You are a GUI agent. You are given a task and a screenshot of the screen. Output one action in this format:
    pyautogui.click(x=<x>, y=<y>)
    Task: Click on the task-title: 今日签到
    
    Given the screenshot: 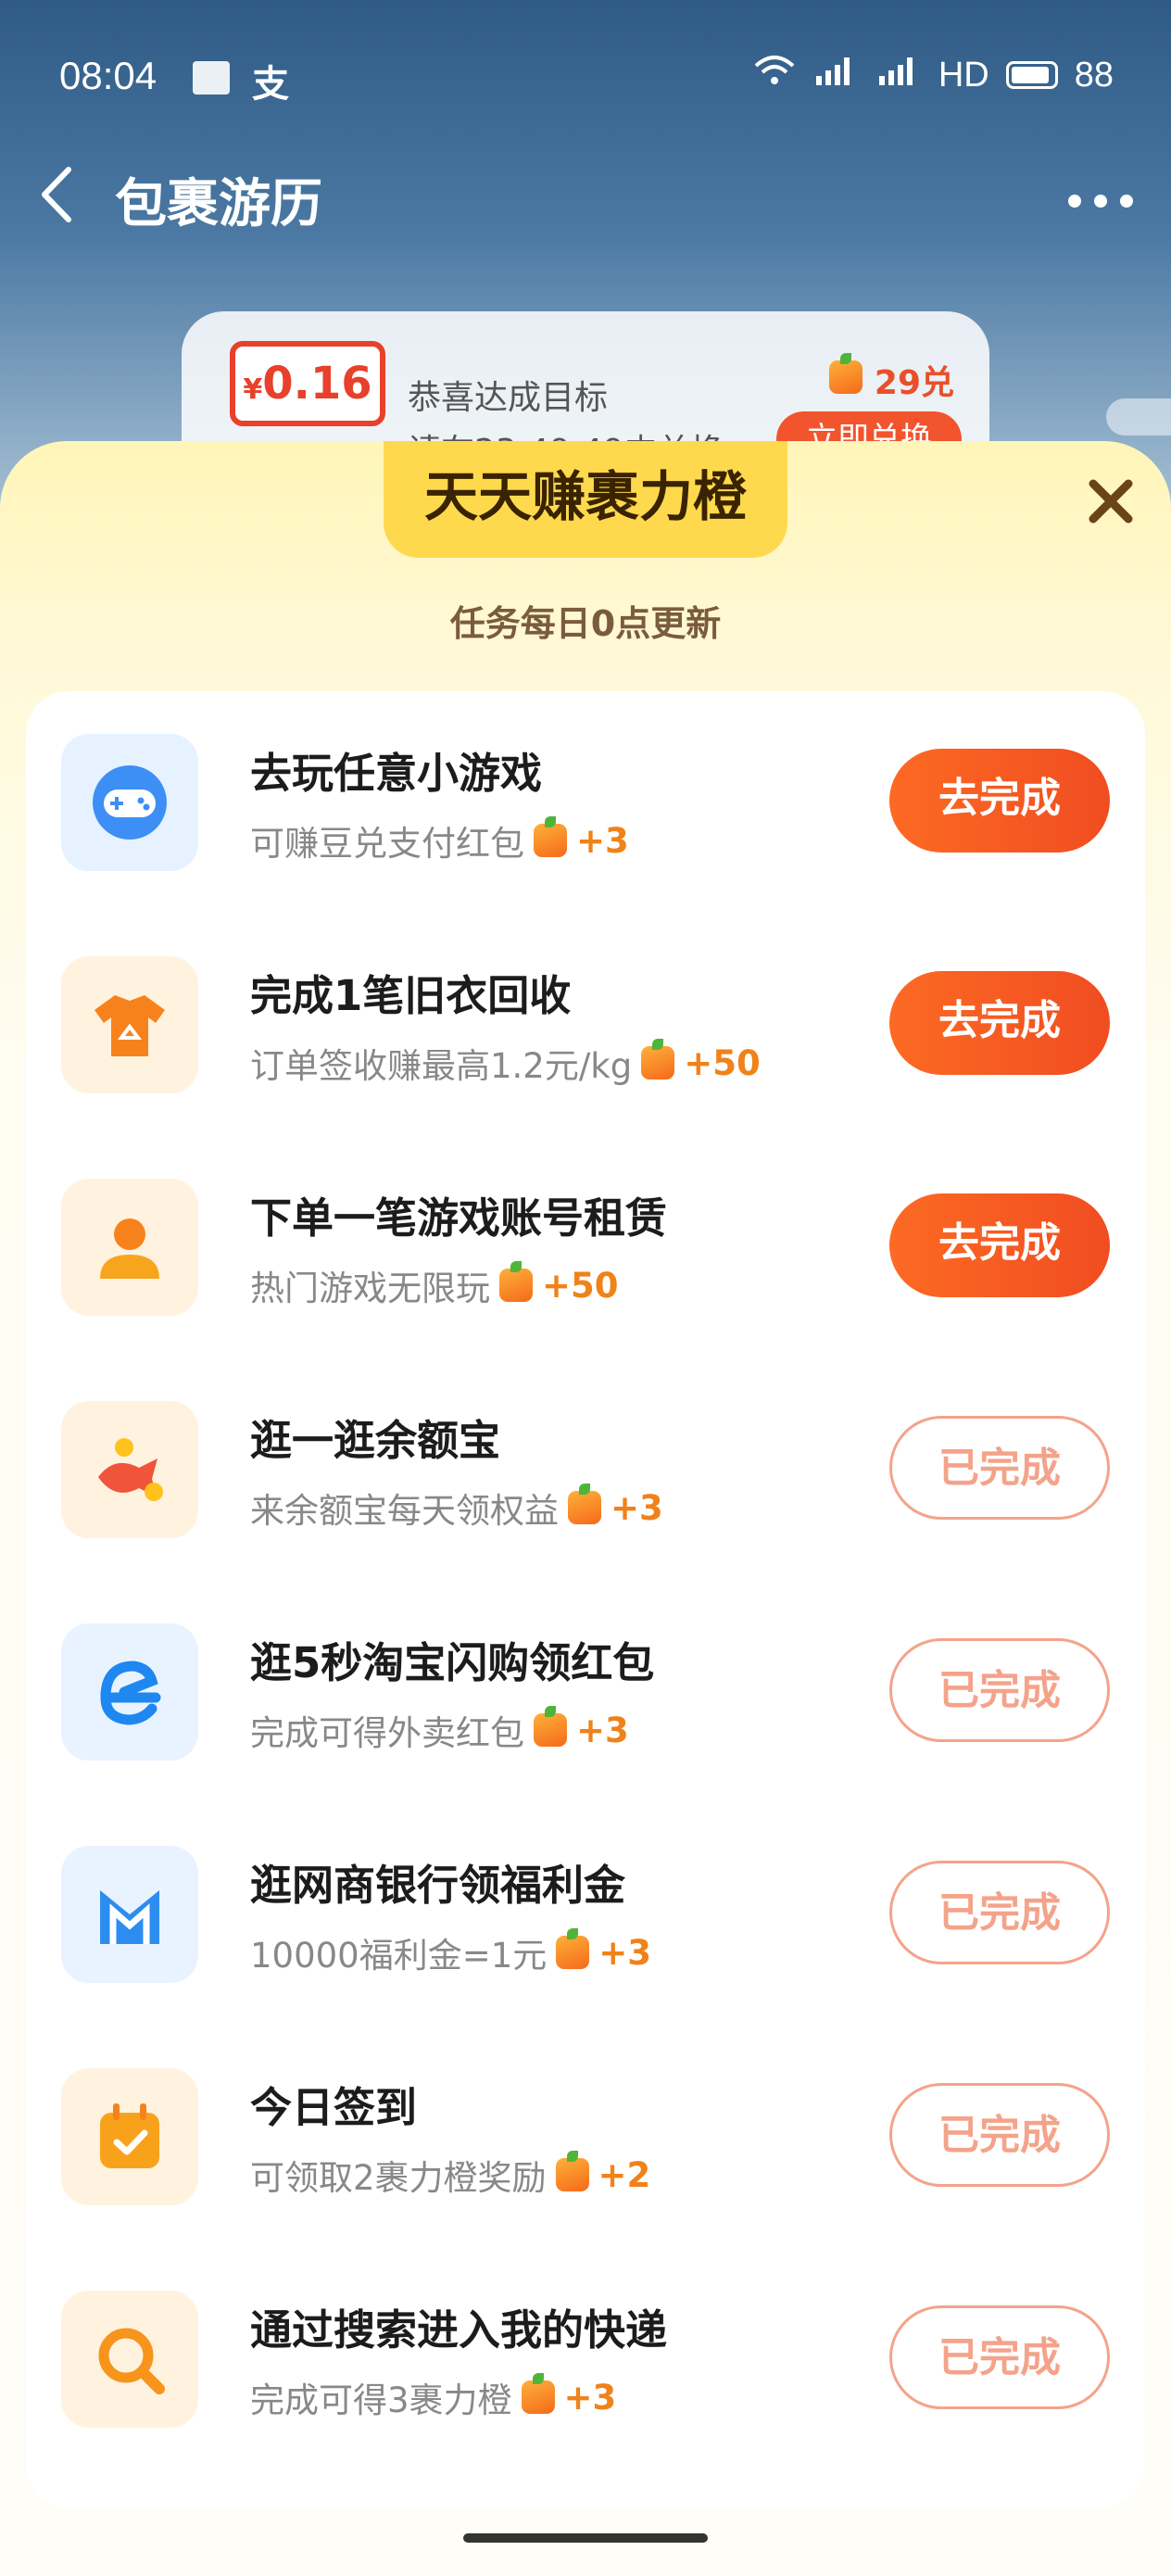 What is the action you would take?
    pyautogui.click(x=334, y=2107)
    